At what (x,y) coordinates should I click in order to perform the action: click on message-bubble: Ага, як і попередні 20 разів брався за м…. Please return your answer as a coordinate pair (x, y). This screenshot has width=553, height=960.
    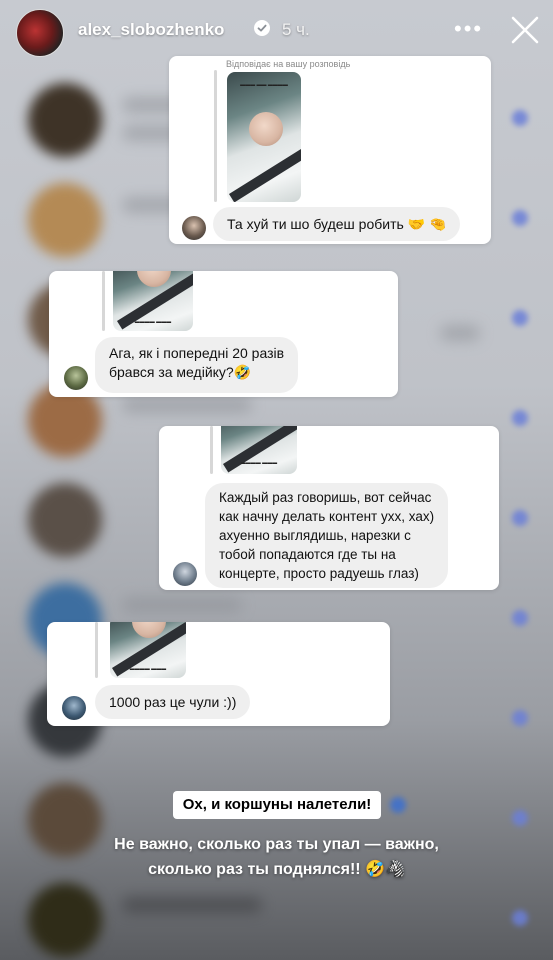
    Looking at the image, I should click on (197, 365).